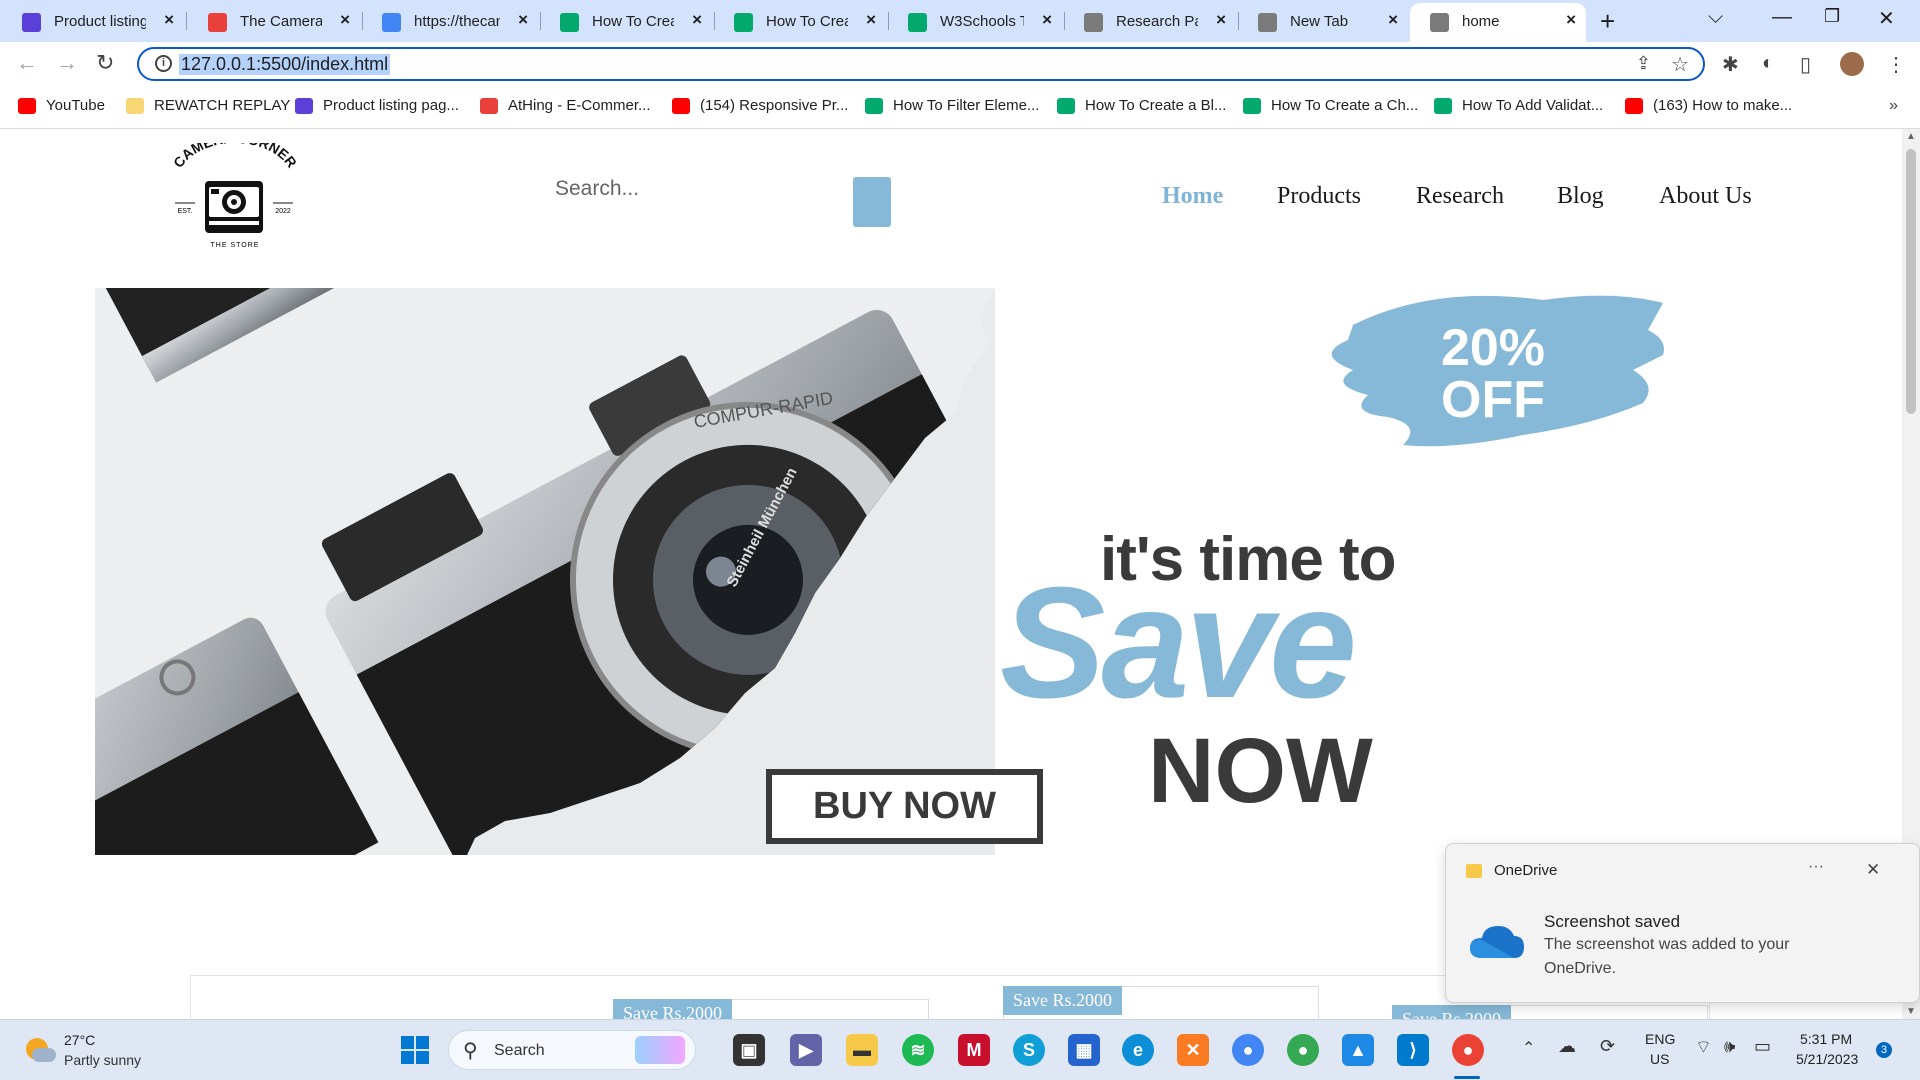 This screenshot has height=1080, width=1920. Describe the element at coordinates (633, 21) in the screenshot. I see `tab-title: How To Create` at that location.